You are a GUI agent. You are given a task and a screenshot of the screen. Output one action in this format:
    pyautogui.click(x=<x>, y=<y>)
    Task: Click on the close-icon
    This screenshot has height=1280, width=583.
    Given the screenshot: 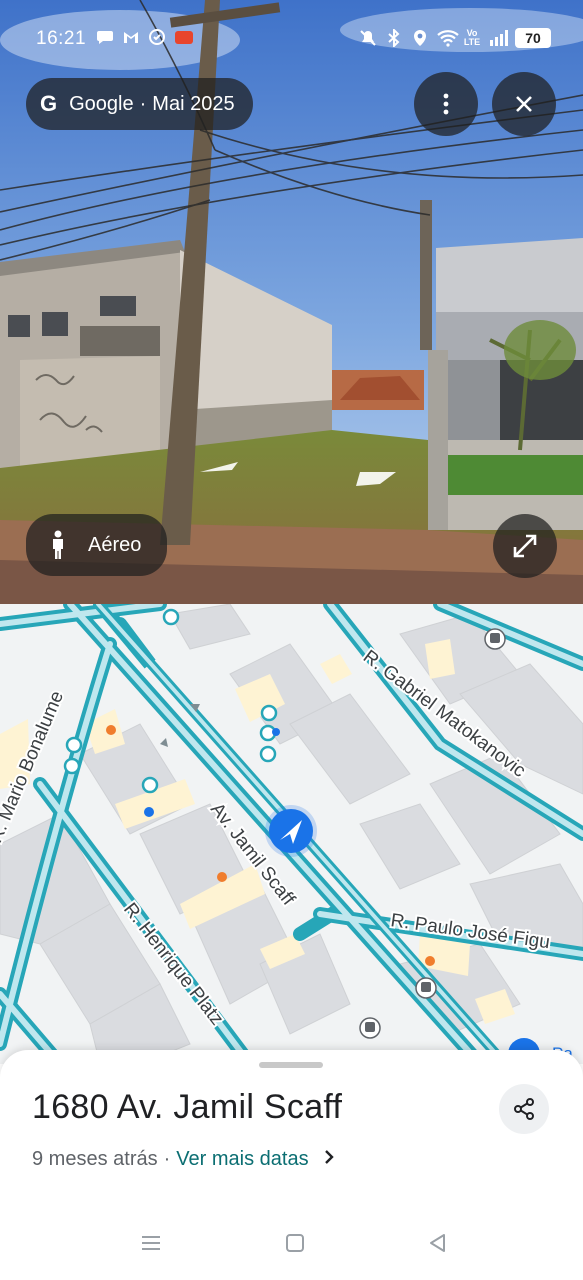 What is the action you would take?
    pyautogui.click(x=524, y=104)
    